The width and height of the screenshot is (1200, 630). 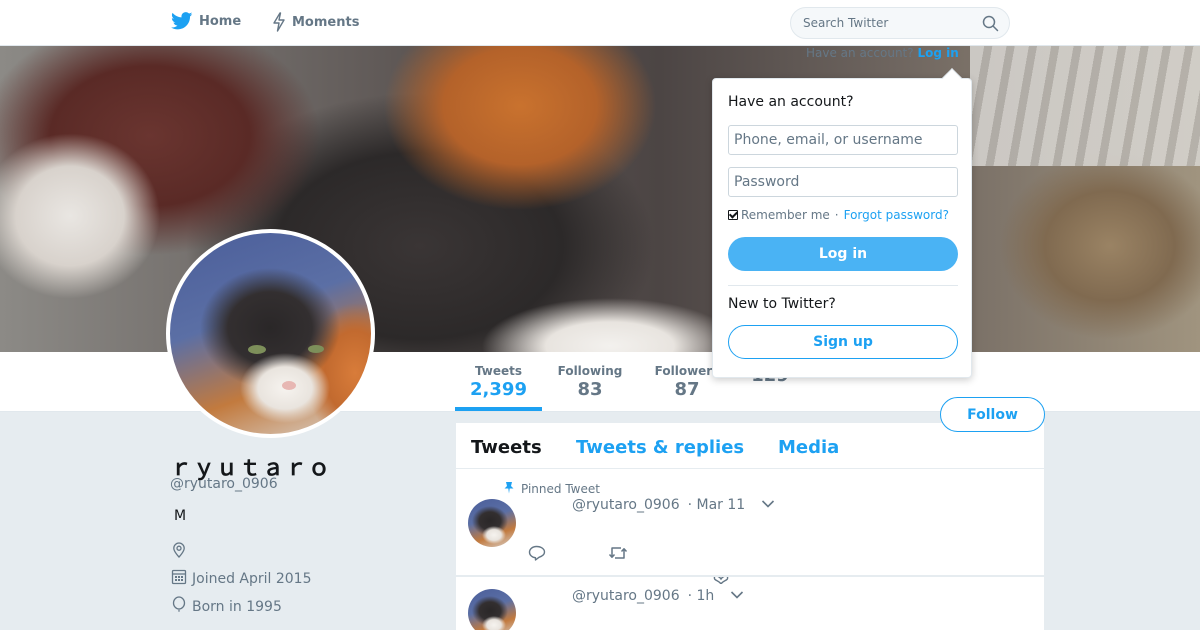 I want to click on username-field, so click(x=843, y=140).